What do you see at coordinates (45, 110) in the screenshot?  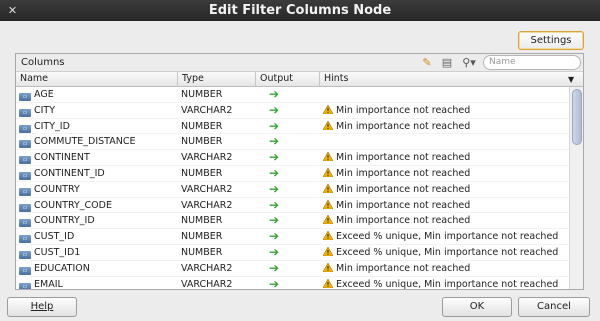 I see `column-name: CITY` at bounding box center [45, 110].